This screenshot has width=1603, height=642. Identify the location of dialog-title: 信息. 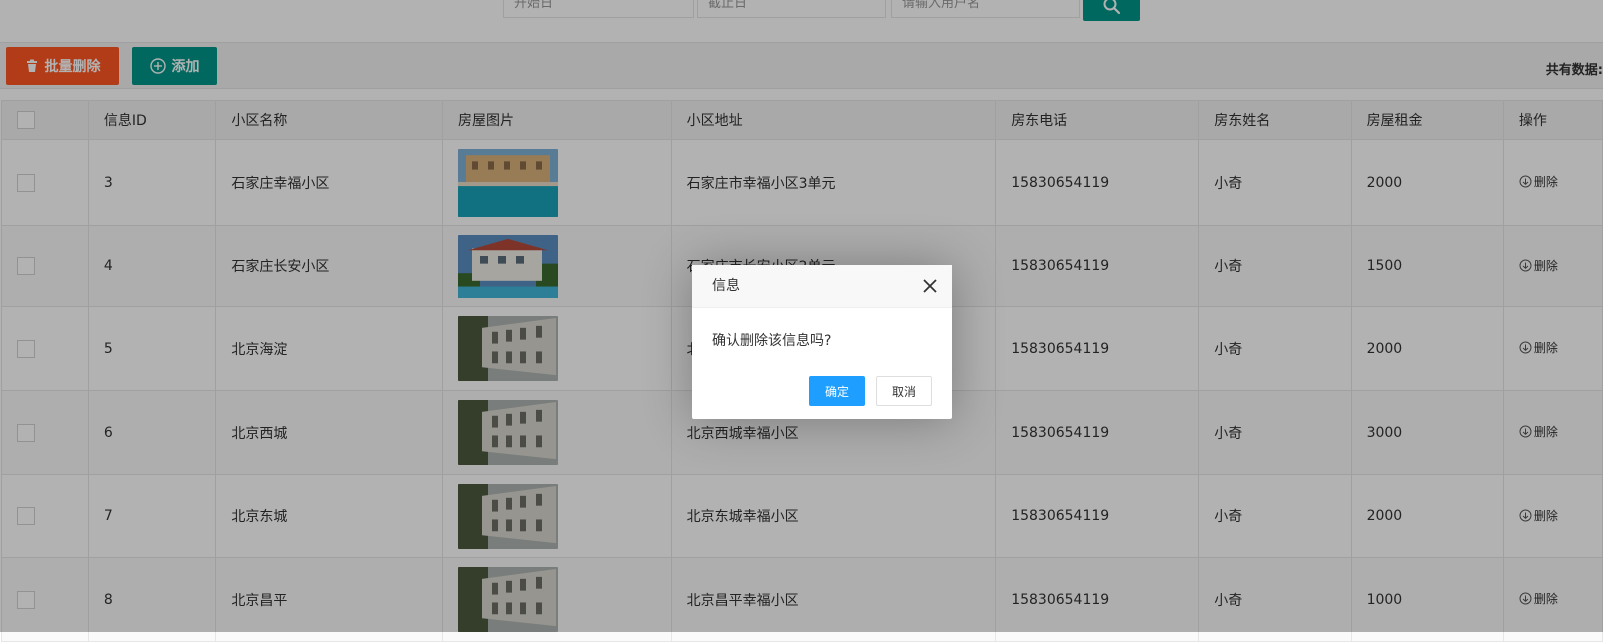
(726, 286).